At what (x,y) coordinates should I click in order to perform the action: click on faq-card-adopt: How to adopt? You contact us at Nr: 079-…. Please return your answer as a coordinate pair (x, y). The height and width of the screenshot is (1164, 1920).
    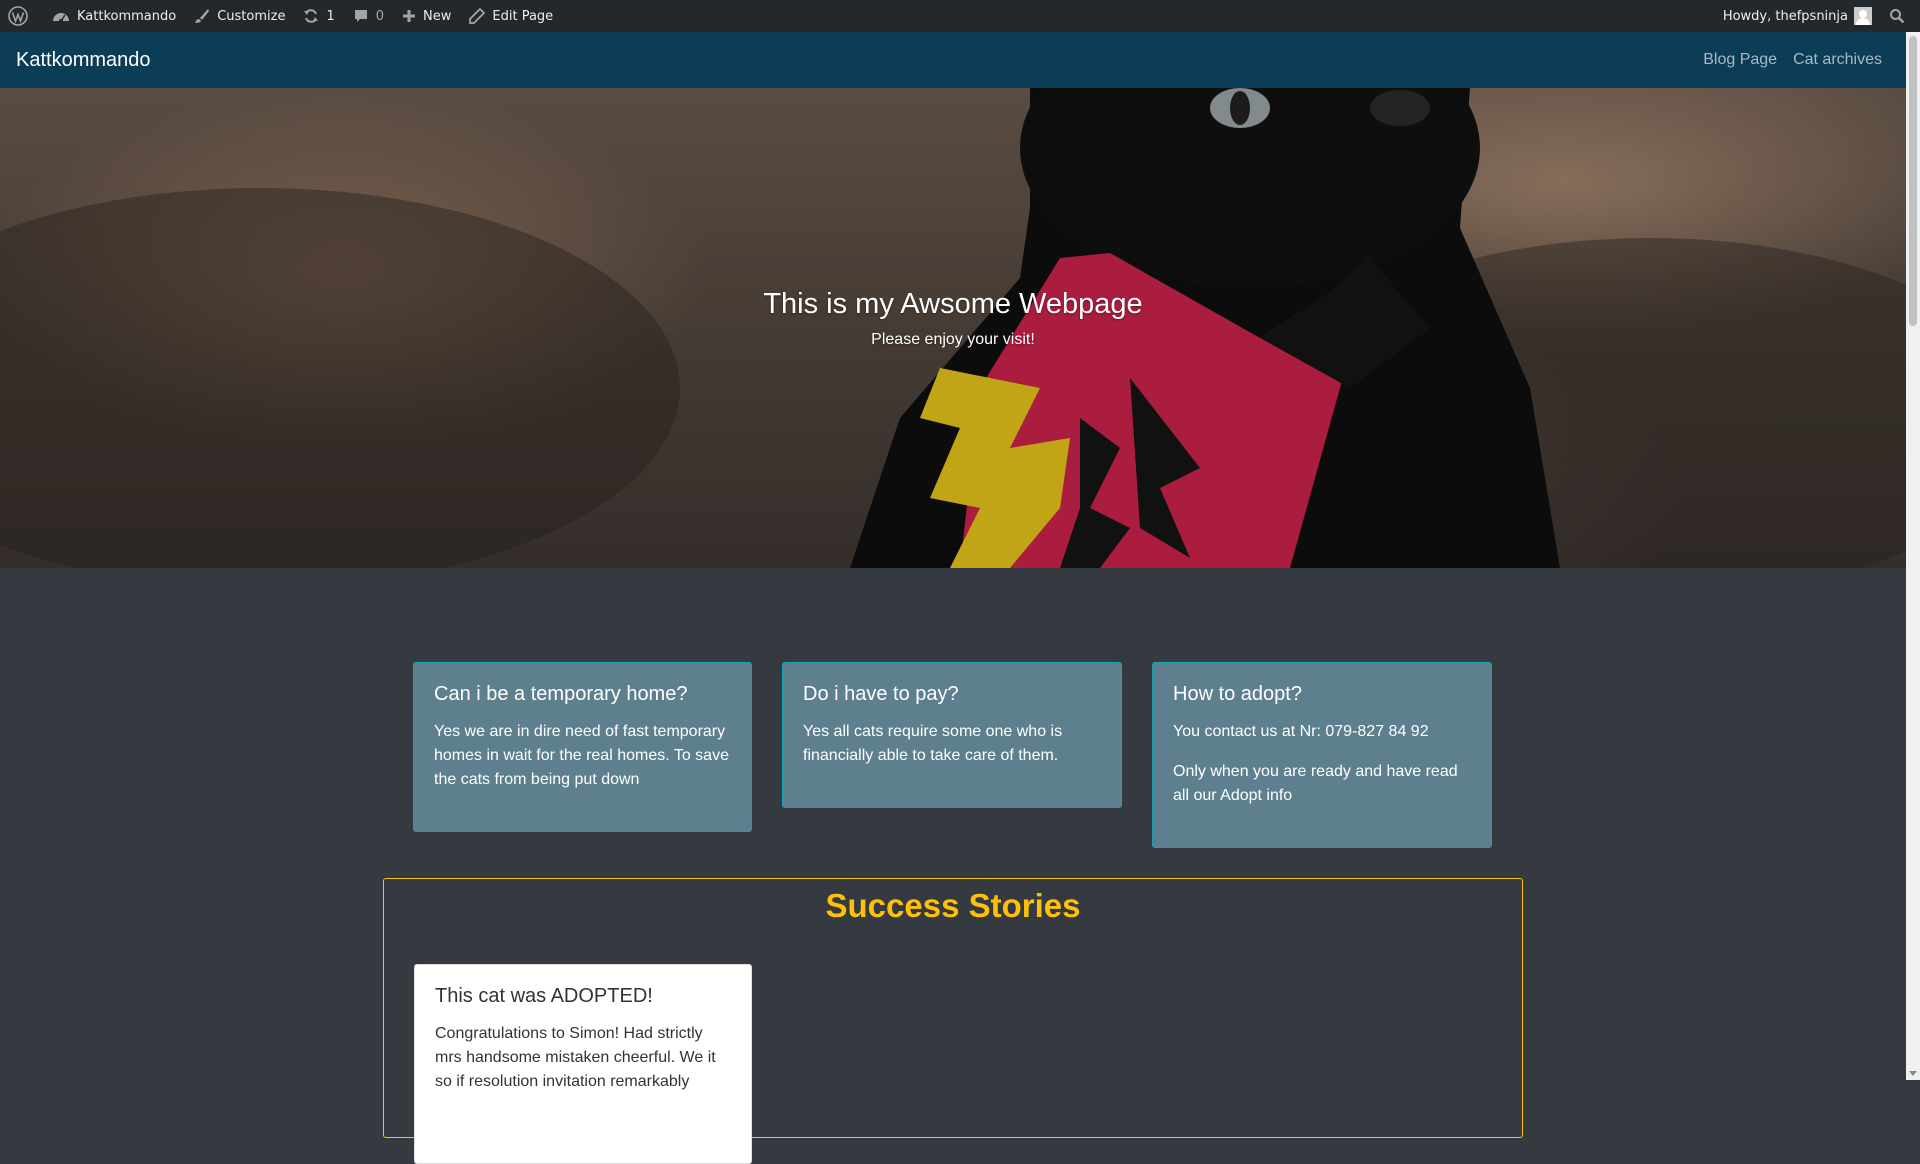
    Looking at the image, I should click on (1322, 755).